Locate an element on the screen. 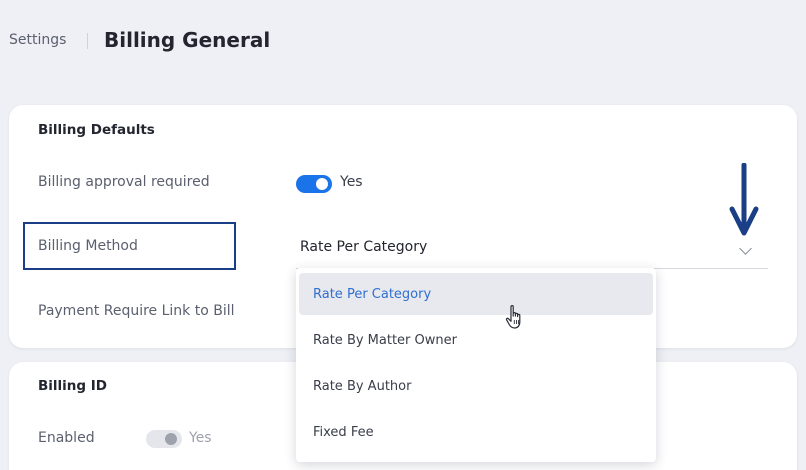 This screenshot has height=470, width=806. breadcrumb-settings: Settings is located at coordinates (37, 40).